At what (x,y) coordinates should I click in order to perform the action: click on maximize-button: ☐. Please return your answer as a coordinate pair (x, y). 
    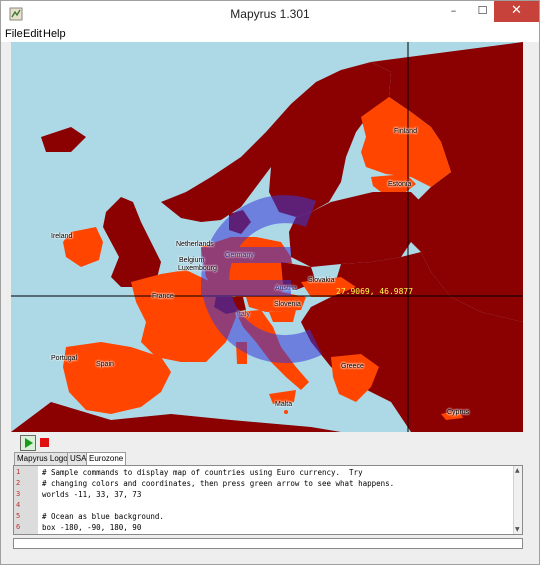
    Looking at the image, I should click on (482, 11).